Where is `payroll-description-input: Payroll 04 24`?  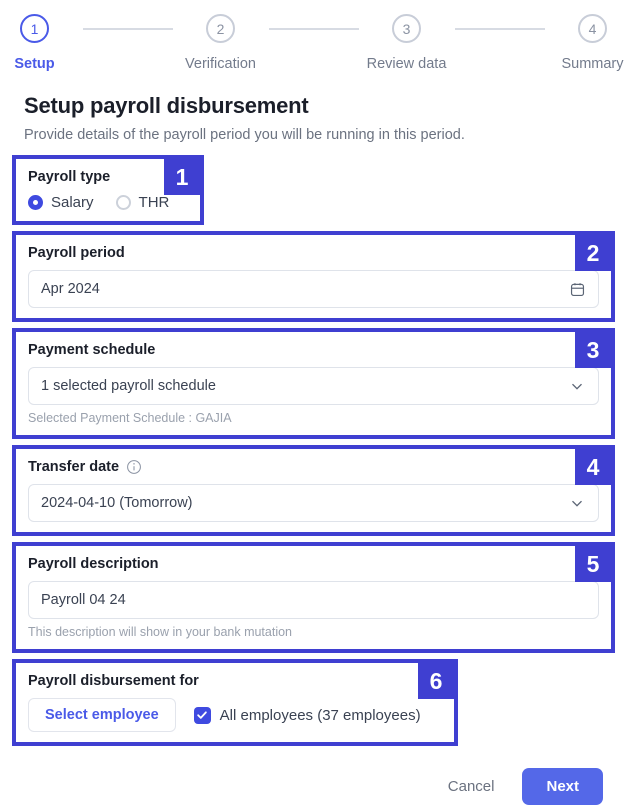 payroll-description-input: Payroll 04 24 is located at coordinates (313, 600).